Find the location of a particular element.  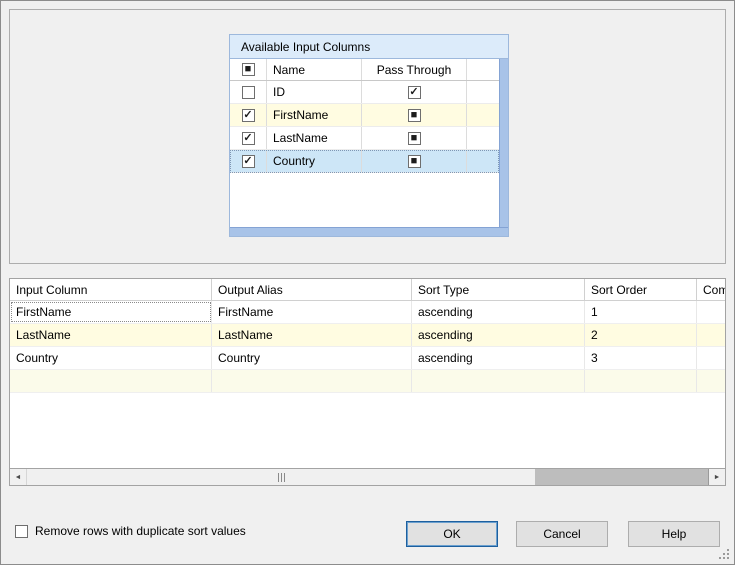

available-columns-vertical-scrollbar is located at coordinates (503, 143).